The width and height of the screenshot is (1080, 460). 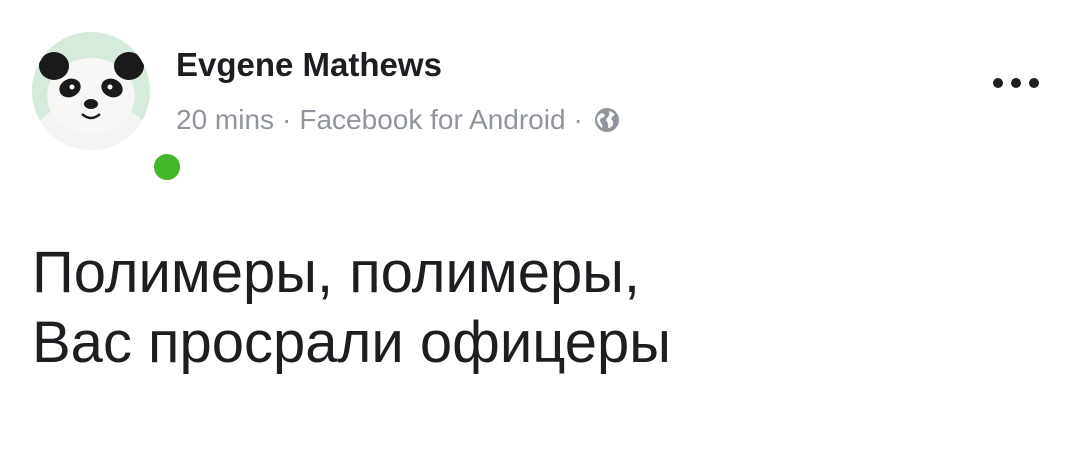 What do you see at coordinates (336, 272) in the screenshot?
I see `post-text-line: Полимеры, полимеры,` at bounding box center [336, 272].